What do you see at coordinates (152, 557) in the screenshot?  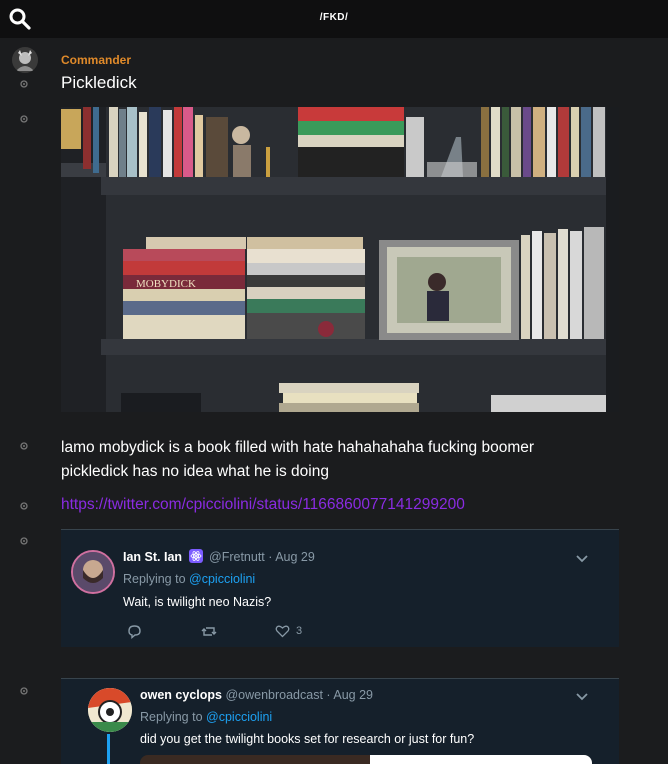 I see `tweet-author-name: Ian St. Ian` at bounding box center [152, 557].